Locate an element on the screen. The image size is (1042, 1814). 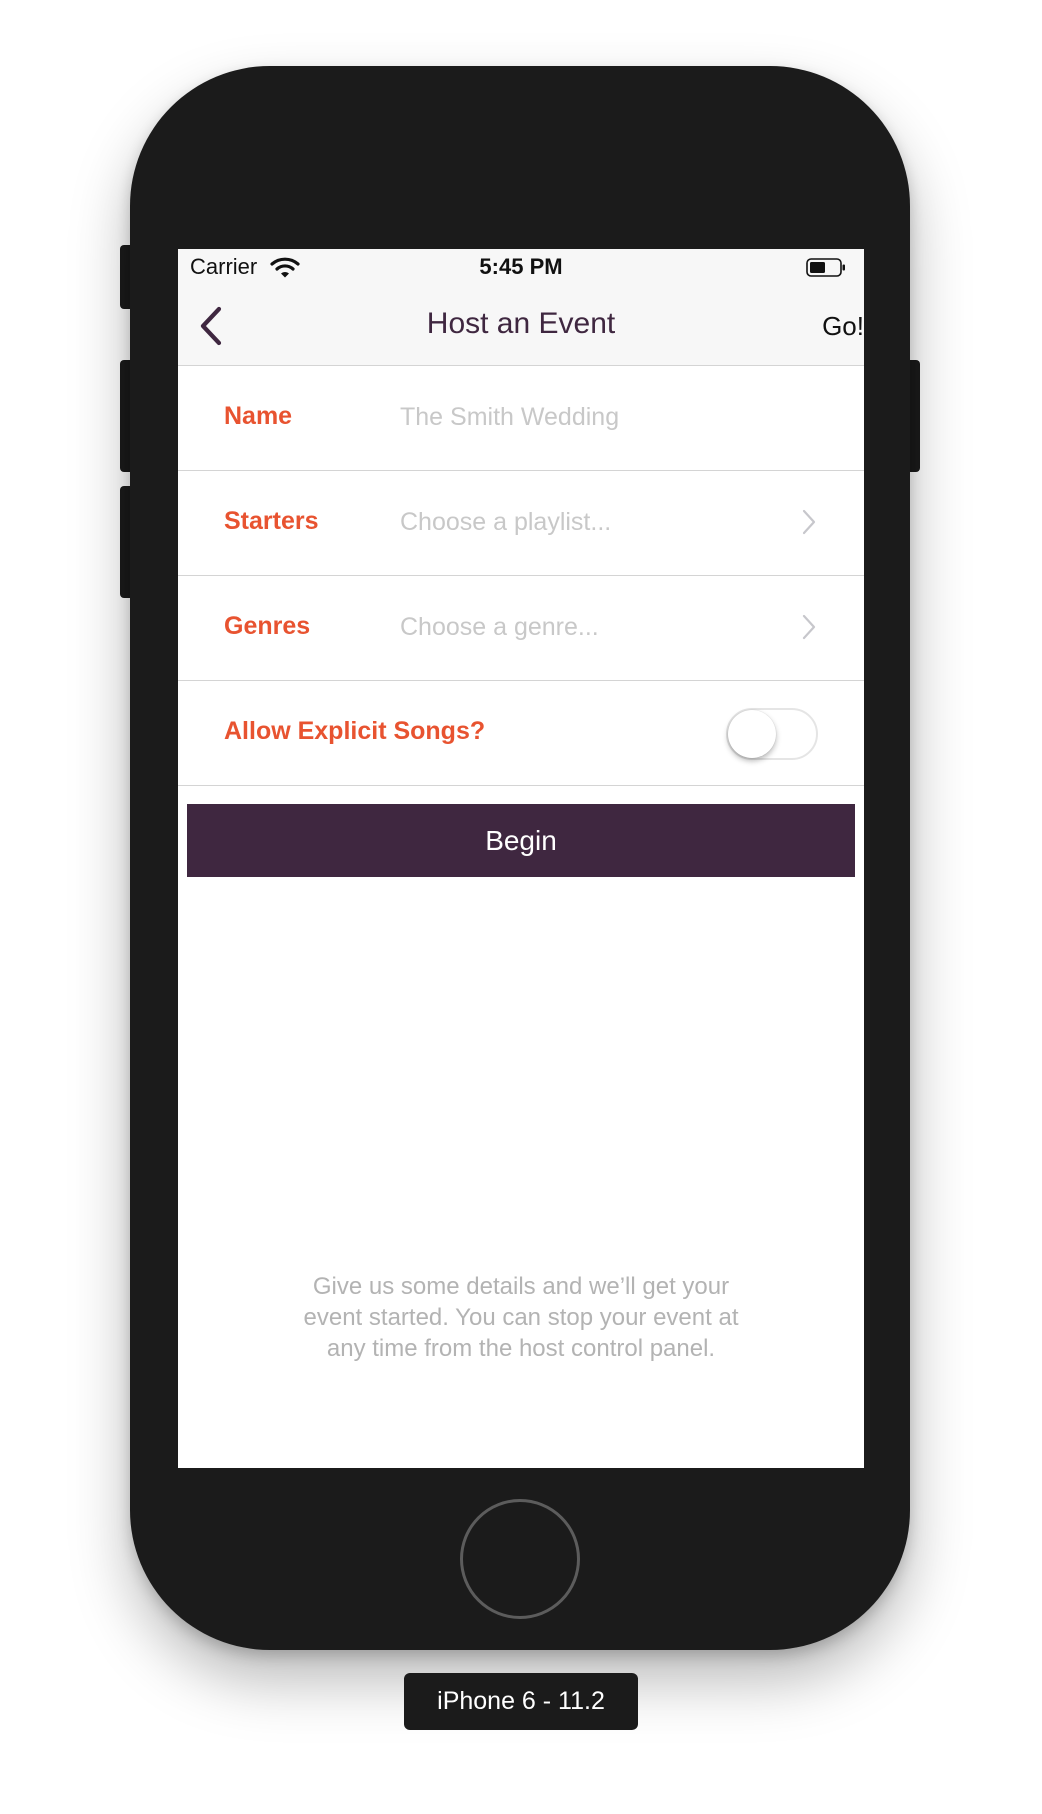
explicit-toggle is located at coordinates (772, 734).